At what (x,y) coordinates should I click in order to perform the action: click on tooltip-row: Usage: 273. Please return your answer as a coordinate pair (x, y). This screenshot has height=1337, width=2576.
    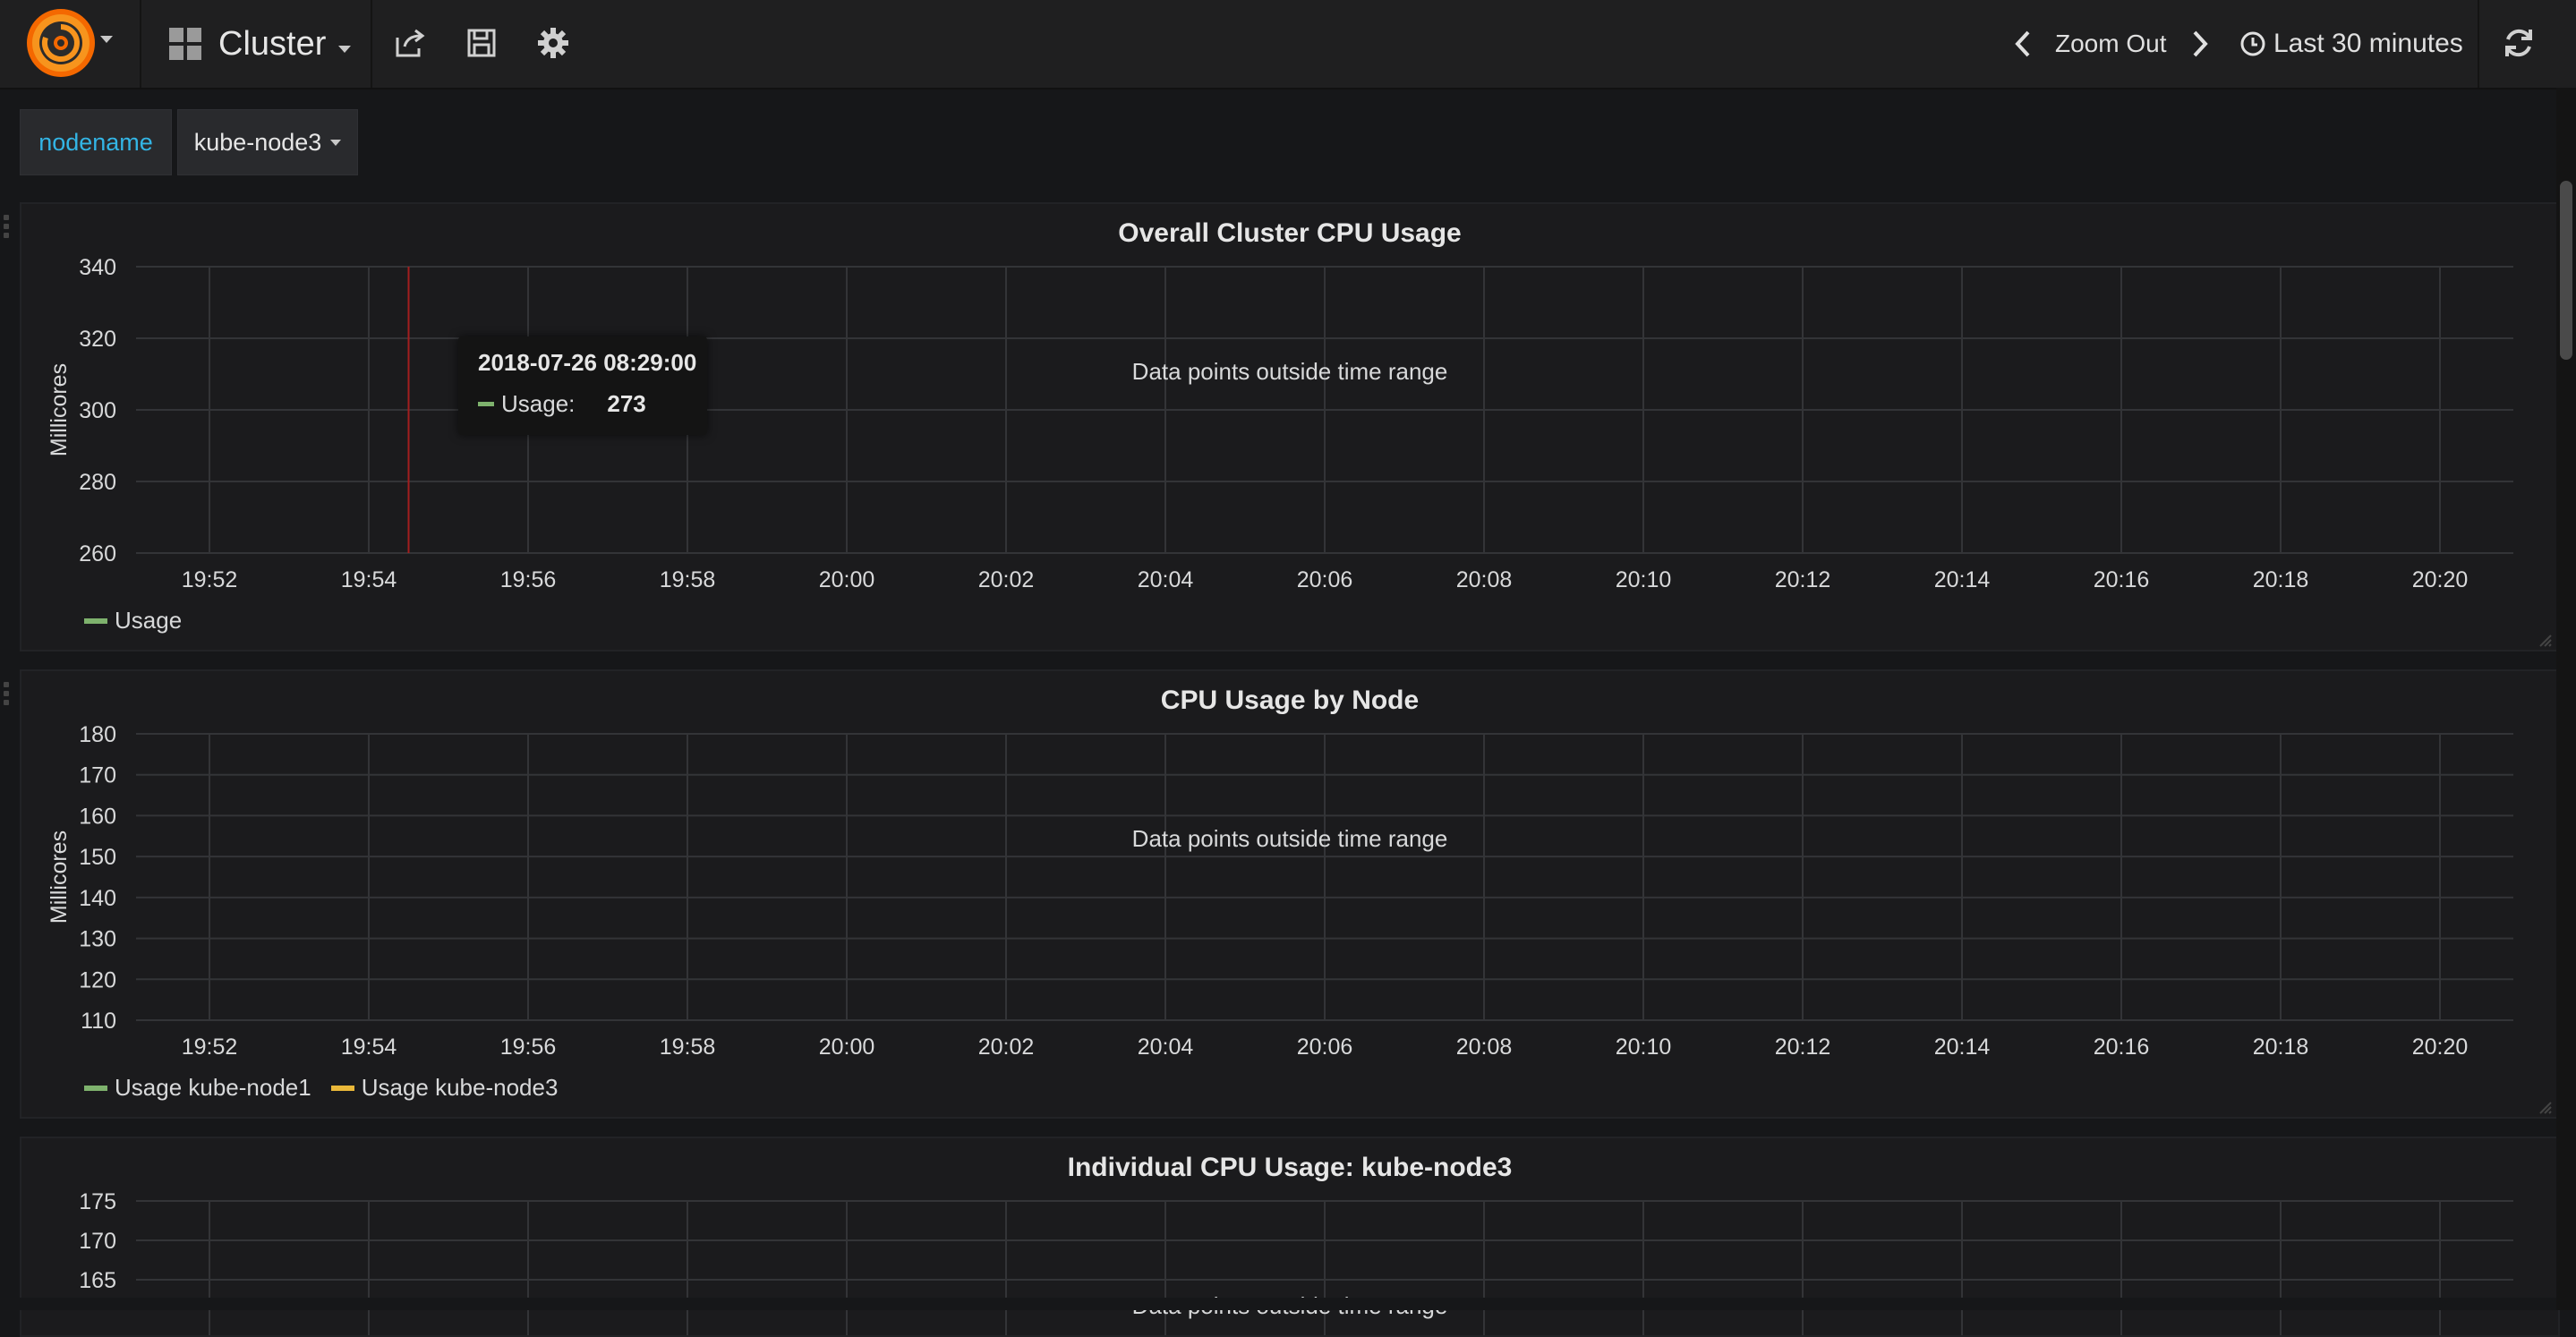
    Looking at the image, I should click on (562, 404).